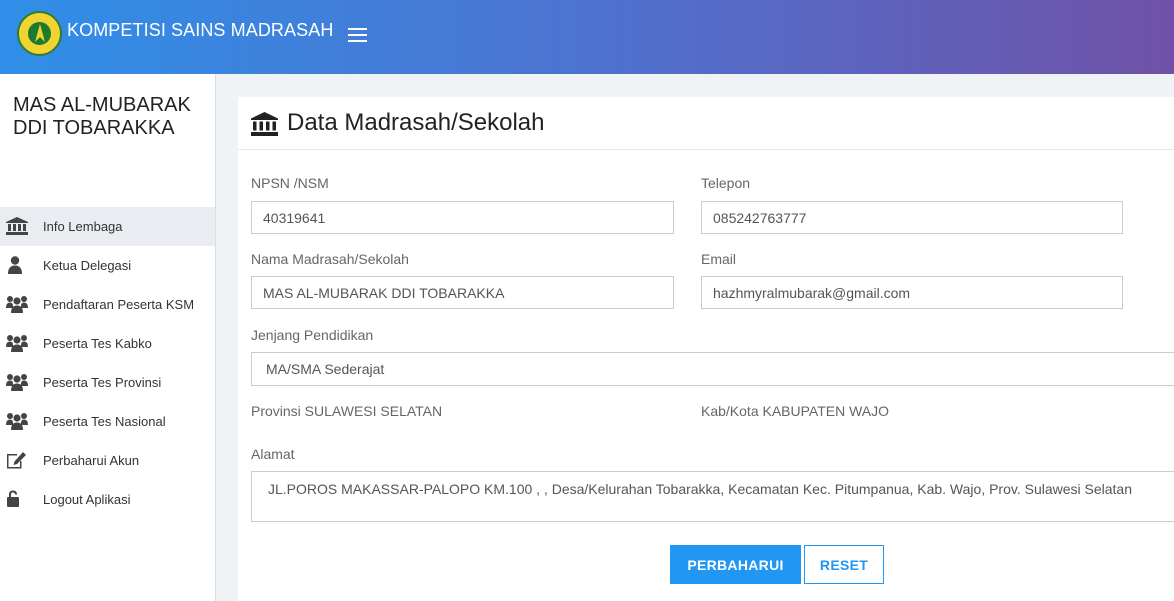 This screenshot has height=601, width=1174. I want to click on nama-label: Nama Madrasah/Sekolah, so click(330, 259).